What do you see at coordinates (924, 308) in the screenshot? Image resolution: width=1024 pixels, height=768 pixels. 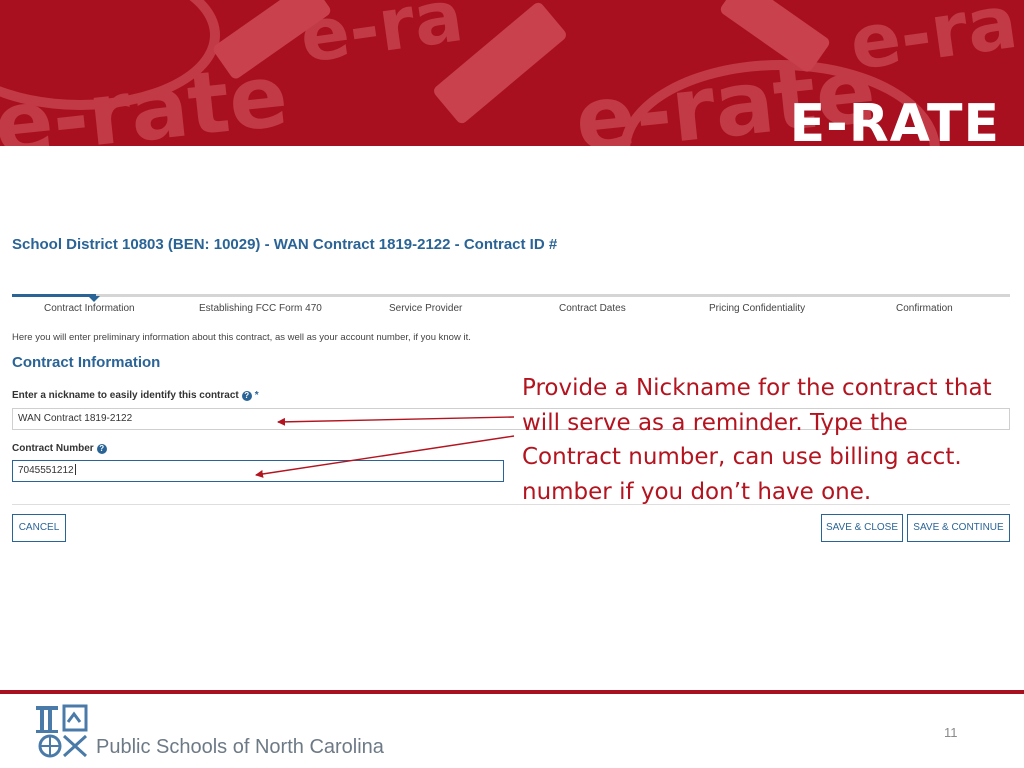 I see `step-confirmation: Confirmation` at bounding box center [924, 308].